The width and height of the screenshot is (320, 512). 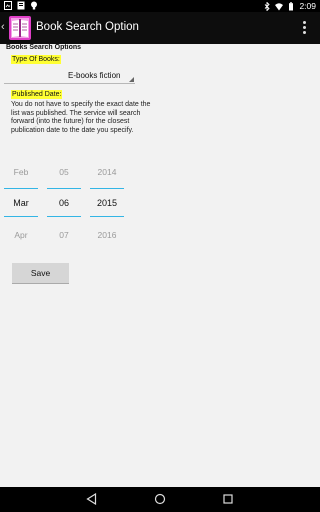 I want to click on navigation-bar, so click(x=160, y=499).